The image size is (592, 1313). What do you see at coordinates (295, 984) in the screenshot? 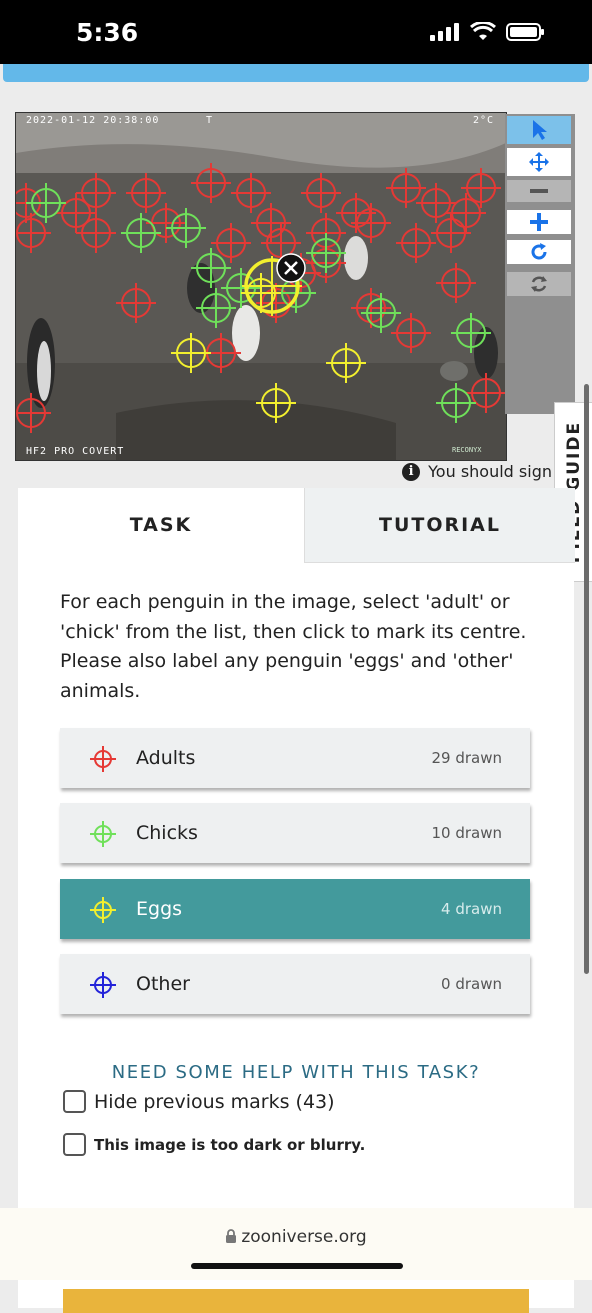
I see `tool-other: Other 0 drawn` at bounding box center [295, 984].